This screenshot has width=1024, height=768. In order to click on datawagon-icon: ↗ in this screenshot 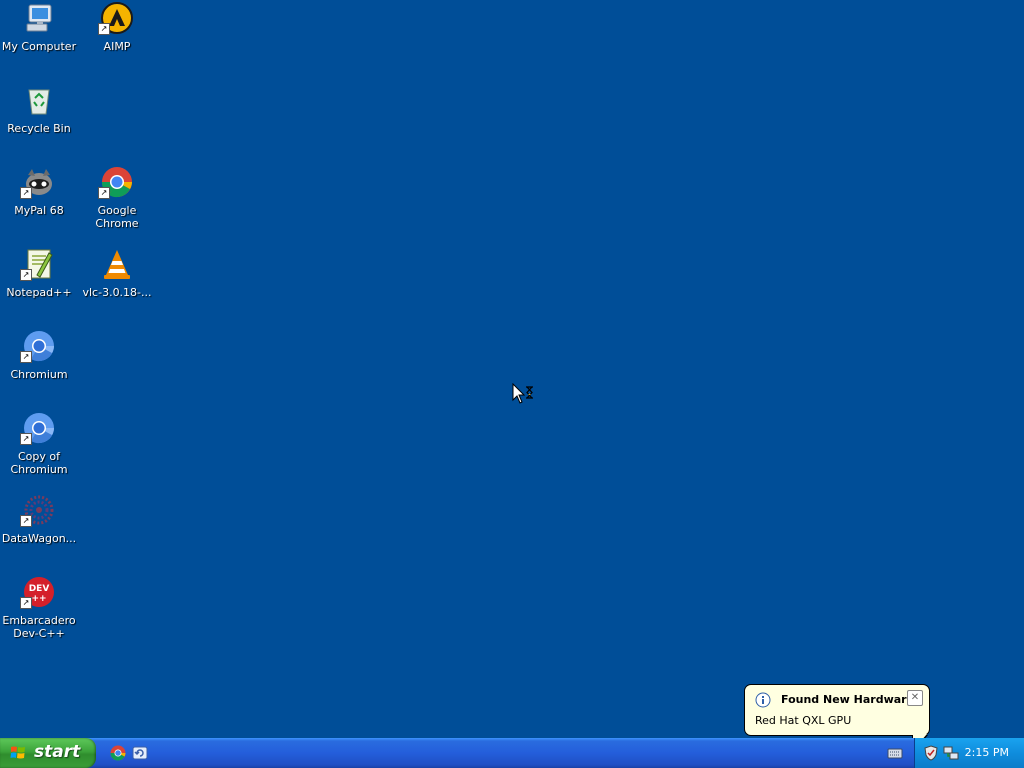, I will do `click(37, 510)`.